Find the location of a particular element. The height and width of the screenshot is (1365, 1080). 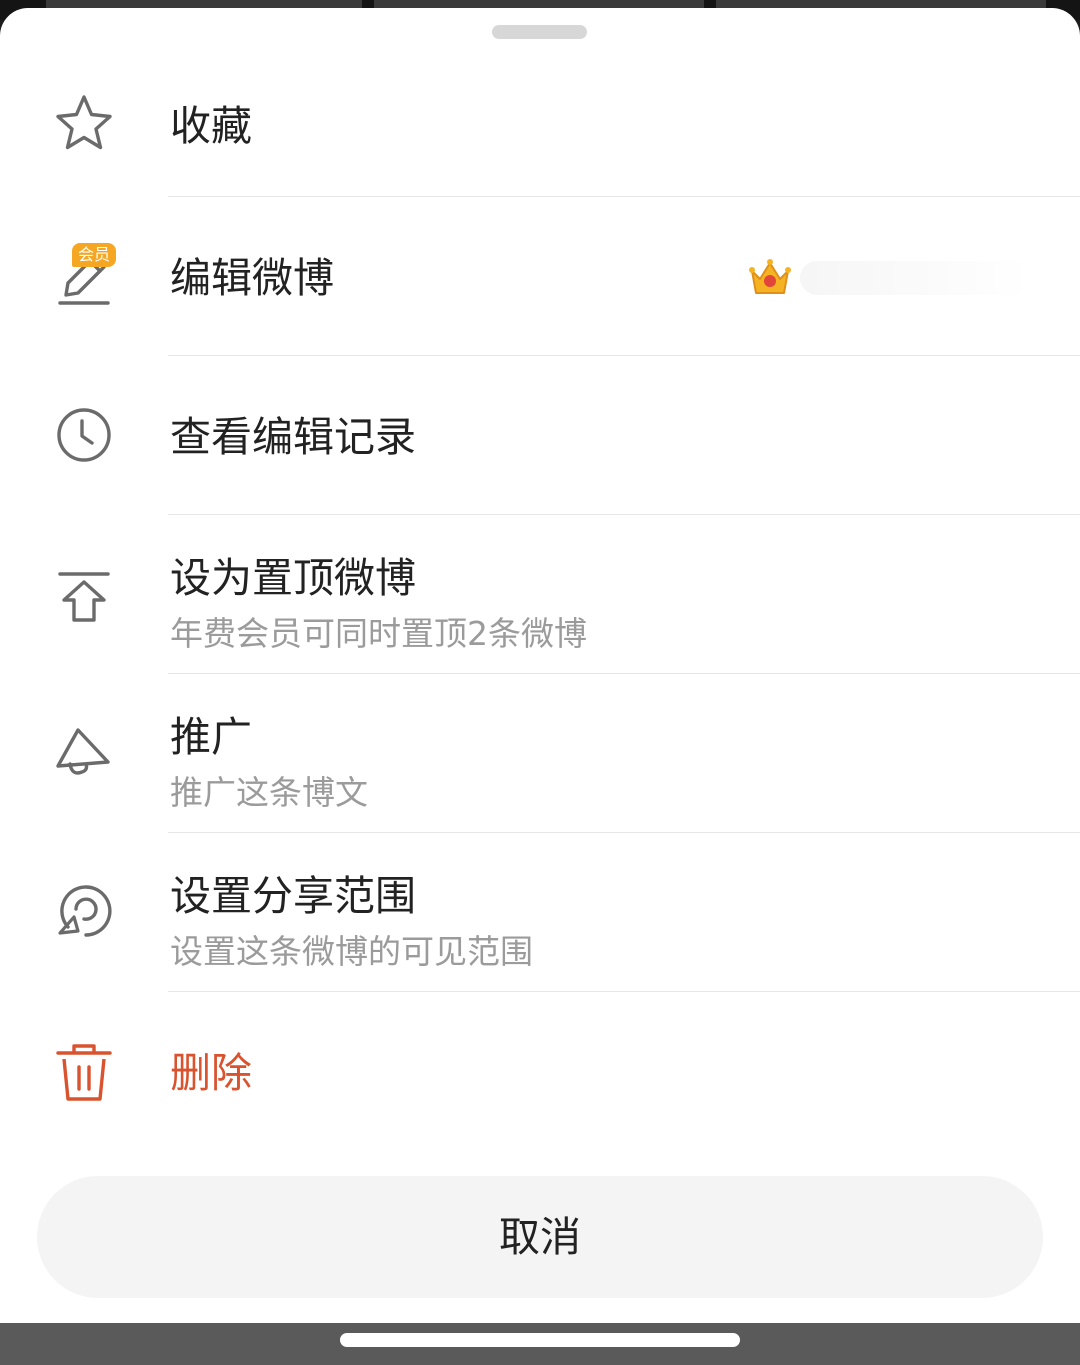

megaphone-icon is located at coordinates (84, 752).